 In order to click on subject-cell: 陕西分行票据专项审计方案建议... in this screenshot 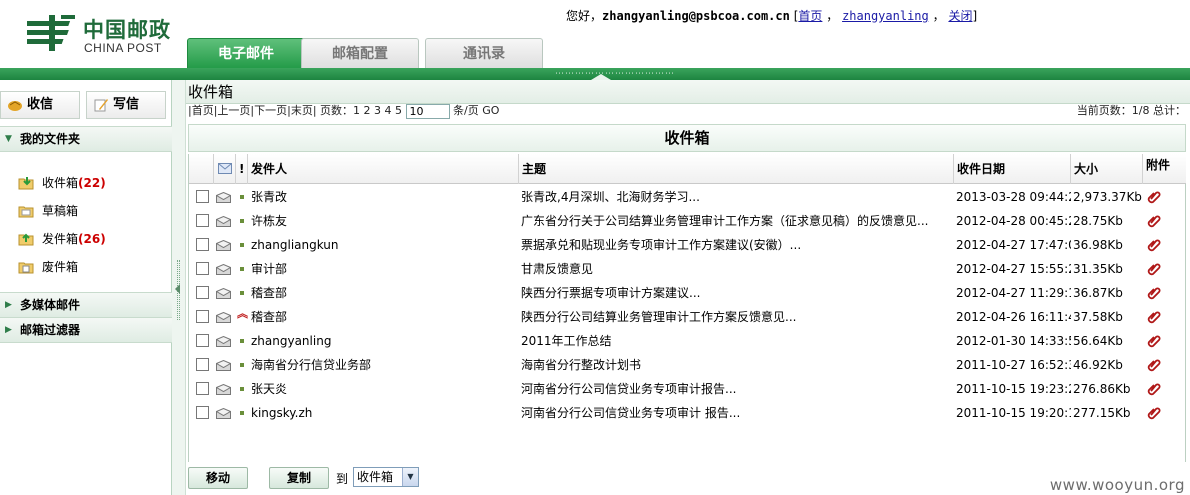, I will do `click(736, 293)`.